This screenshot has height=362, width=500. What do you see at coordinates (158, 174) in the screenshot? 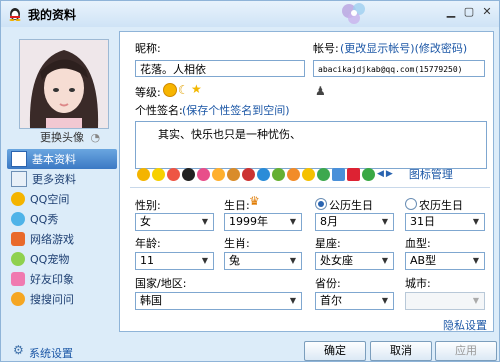
I see `smile-icon` at bounding box center [158, 174].